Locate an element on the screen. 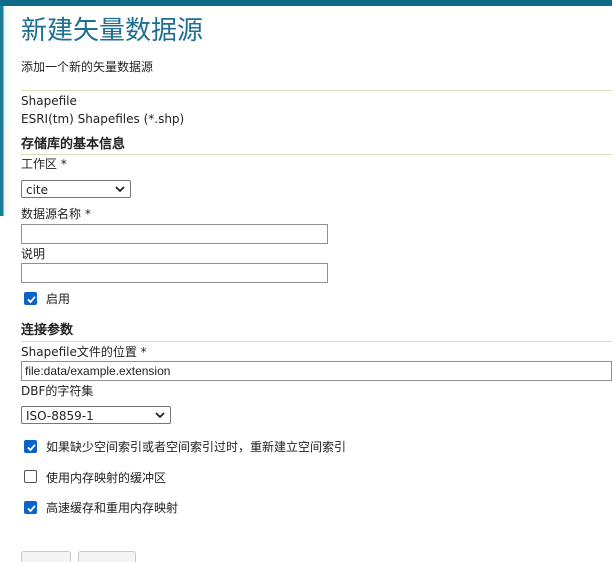 This screenshot has width=612, height=562. cache-memory-maps-checkbox is located at coordinates (30, 507).